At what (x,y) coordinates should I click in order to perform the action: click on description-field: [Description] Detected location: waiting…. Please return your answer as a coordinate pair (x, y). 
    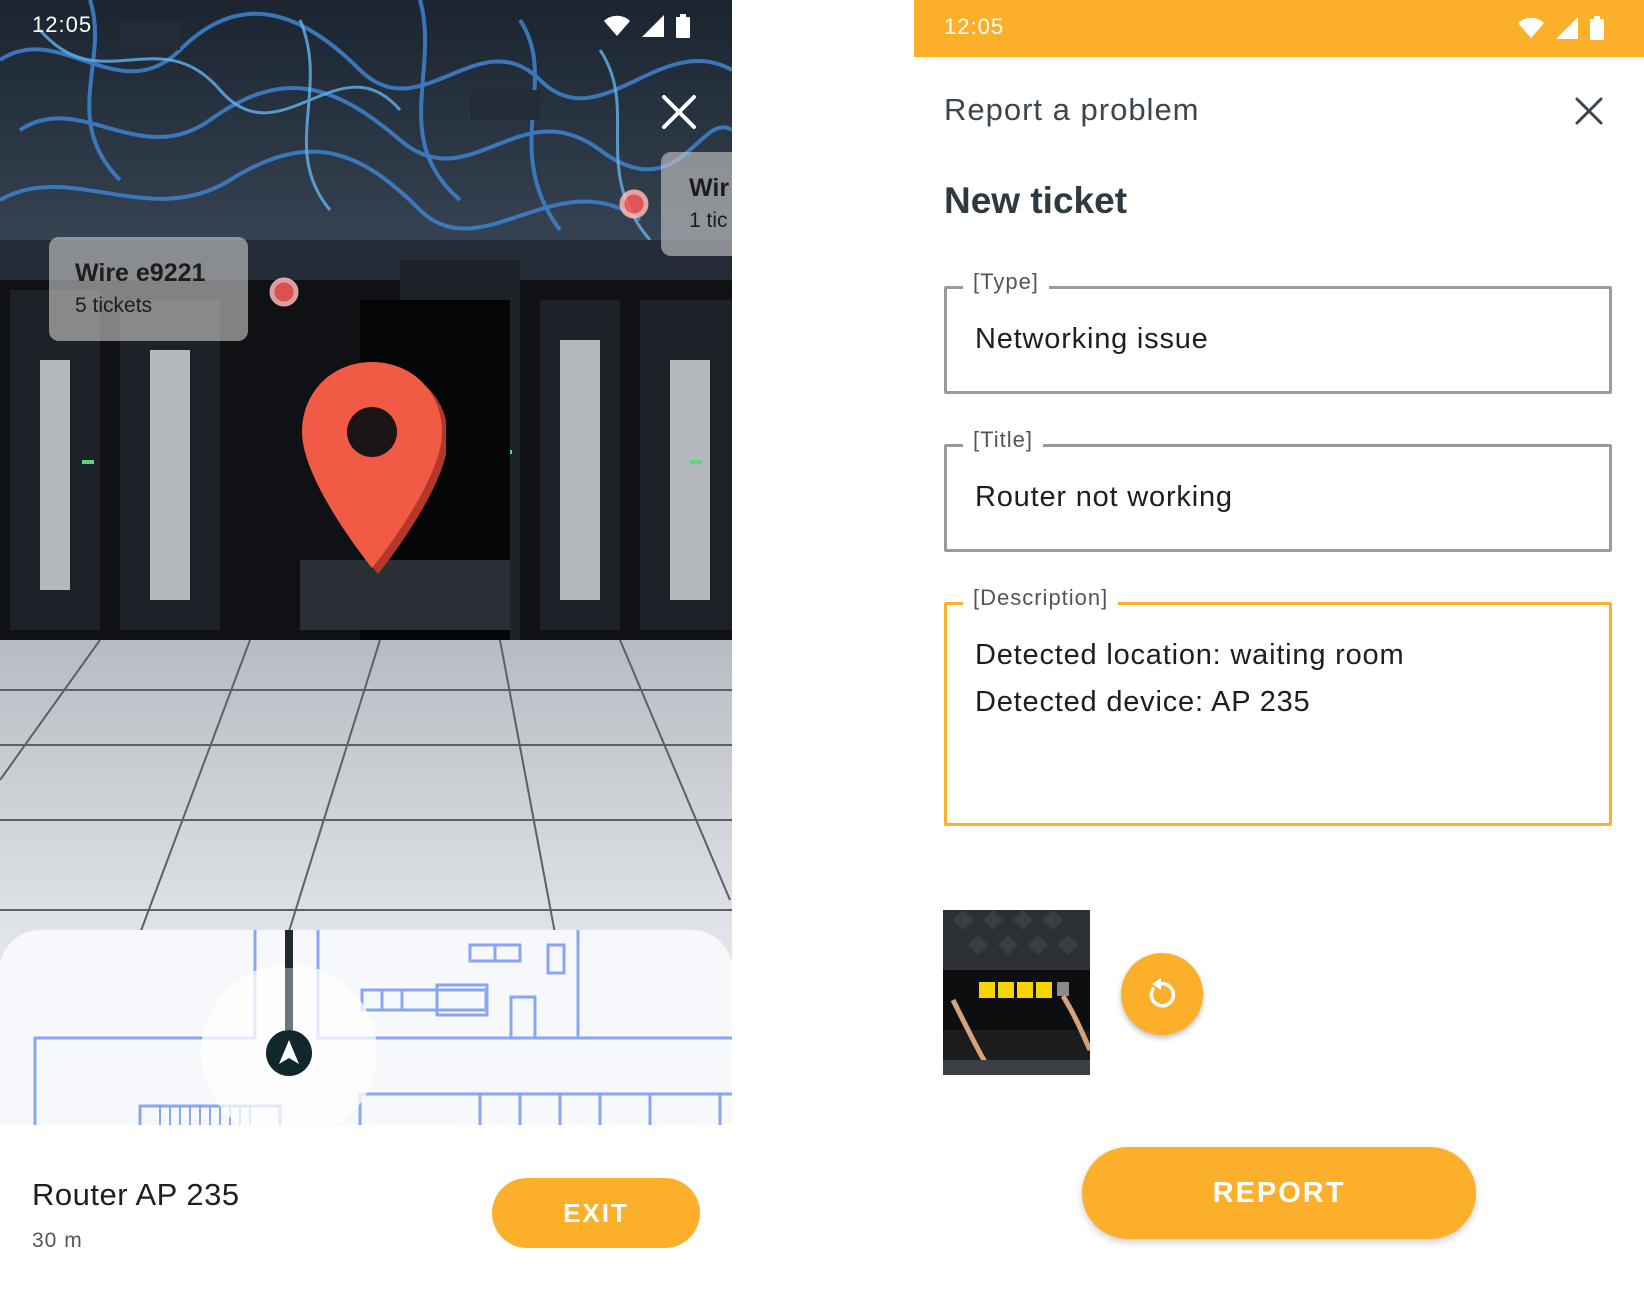
    Looking at the image, I should click on (1278, 705).